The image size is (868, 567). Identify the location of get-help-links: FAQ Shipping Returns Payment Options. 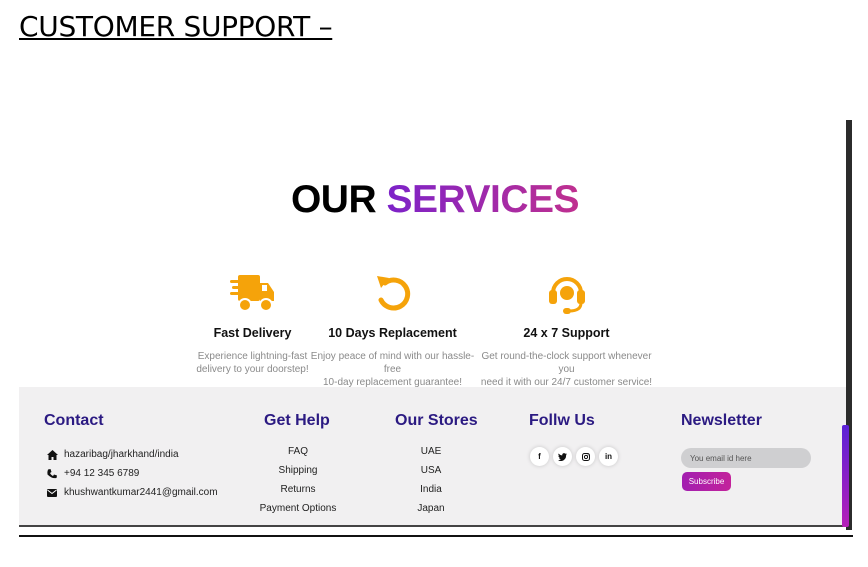
(298, 483).